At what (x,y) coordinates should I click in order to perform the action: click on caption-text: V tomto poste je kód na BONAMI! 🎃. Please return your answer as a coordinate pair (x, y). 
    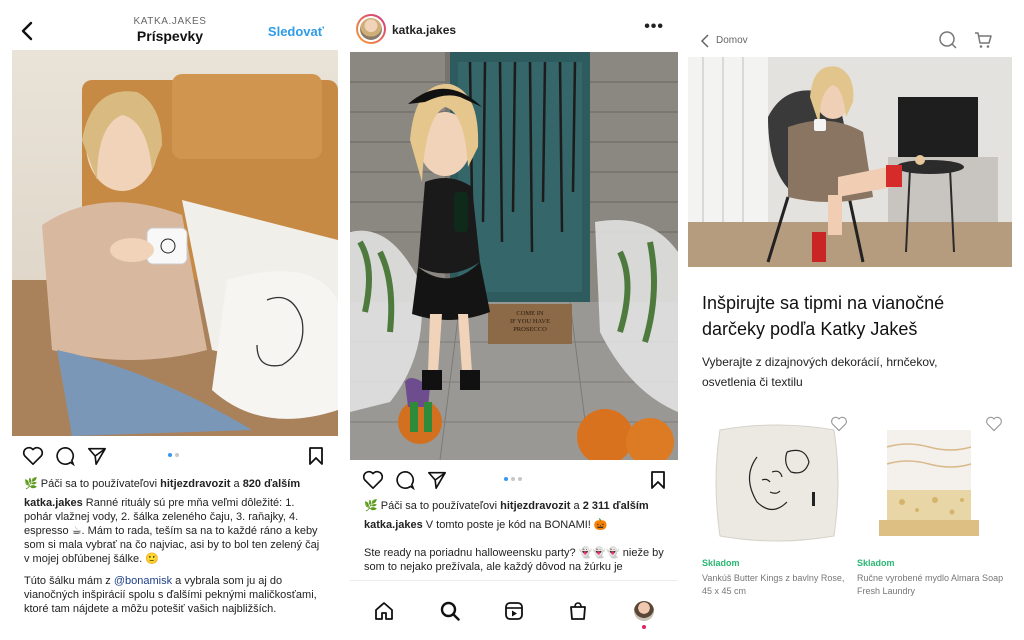
    Looking at the image, I should click on (515, 525).